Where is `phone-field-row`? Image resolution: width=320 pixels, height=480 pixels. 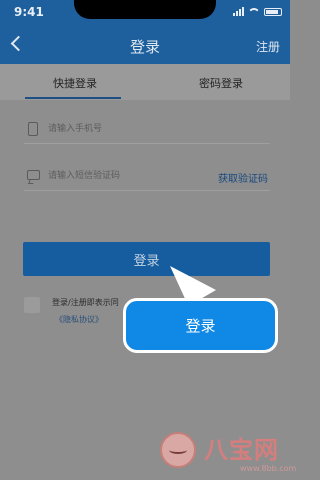 phone-field-row is located at coordinates (147, 131).